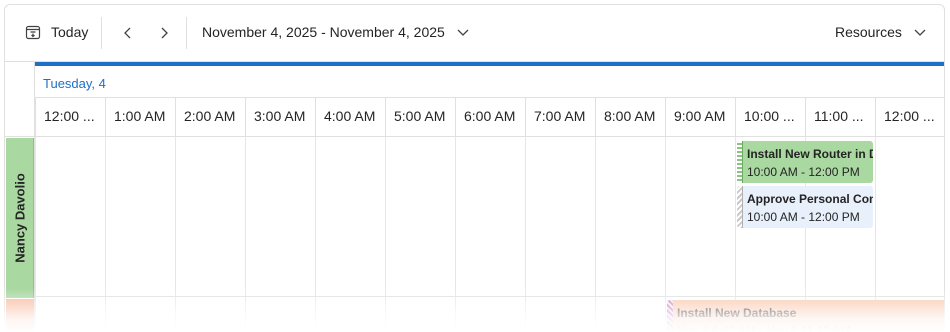  What do you see at coordinates (764, 328) in the screenshot?
I see `appointment-time: Nov 4 9:45 AM - Nov 5 11:15 AM` at bounding box center [764, 328].